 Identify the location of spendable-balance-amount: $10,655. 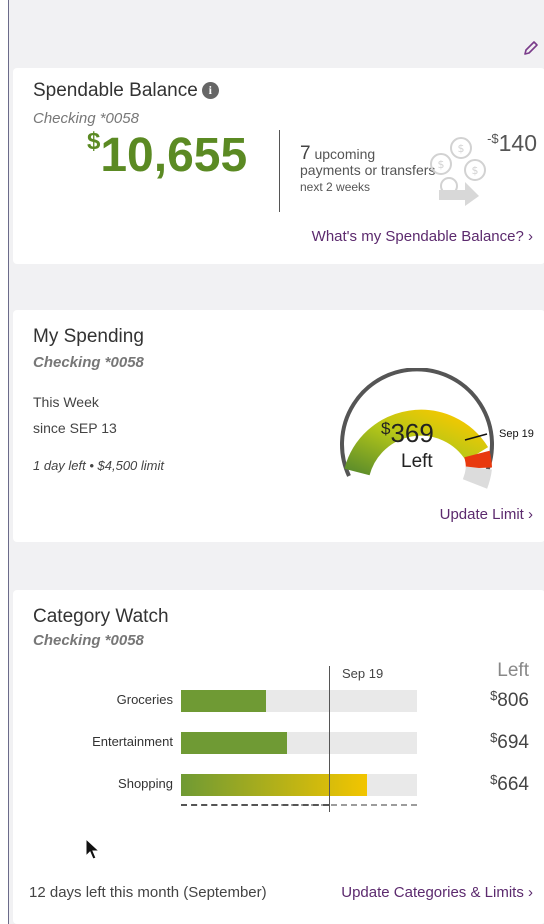
(167, 155).